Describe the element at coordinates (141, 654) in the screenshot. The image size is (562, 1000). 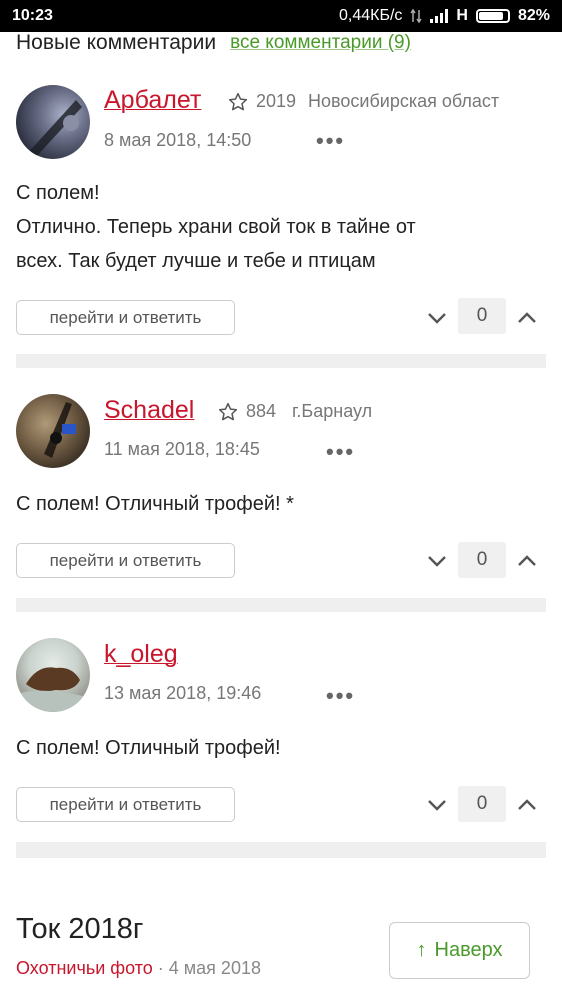
I see `author-name: k_oleg` at that location.